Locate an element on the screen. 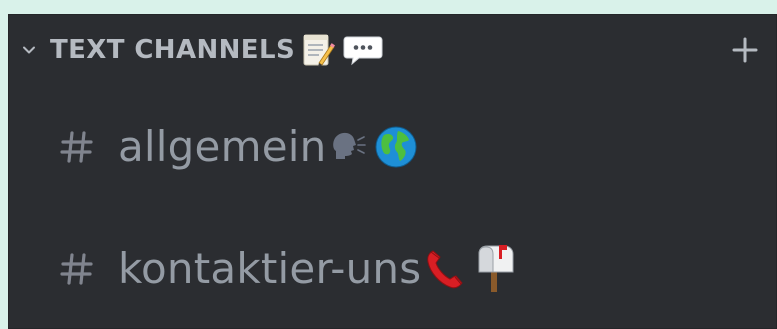 The height and width of the screenshot is (329, 777). channel-name: kontaktier-uns is located at coordinates (270, 268).